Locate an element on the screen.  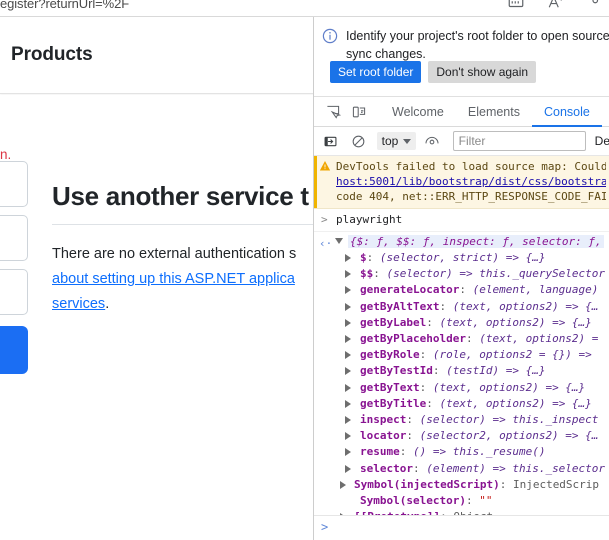
chevron-down-icon is located at coordinates (407, 141).